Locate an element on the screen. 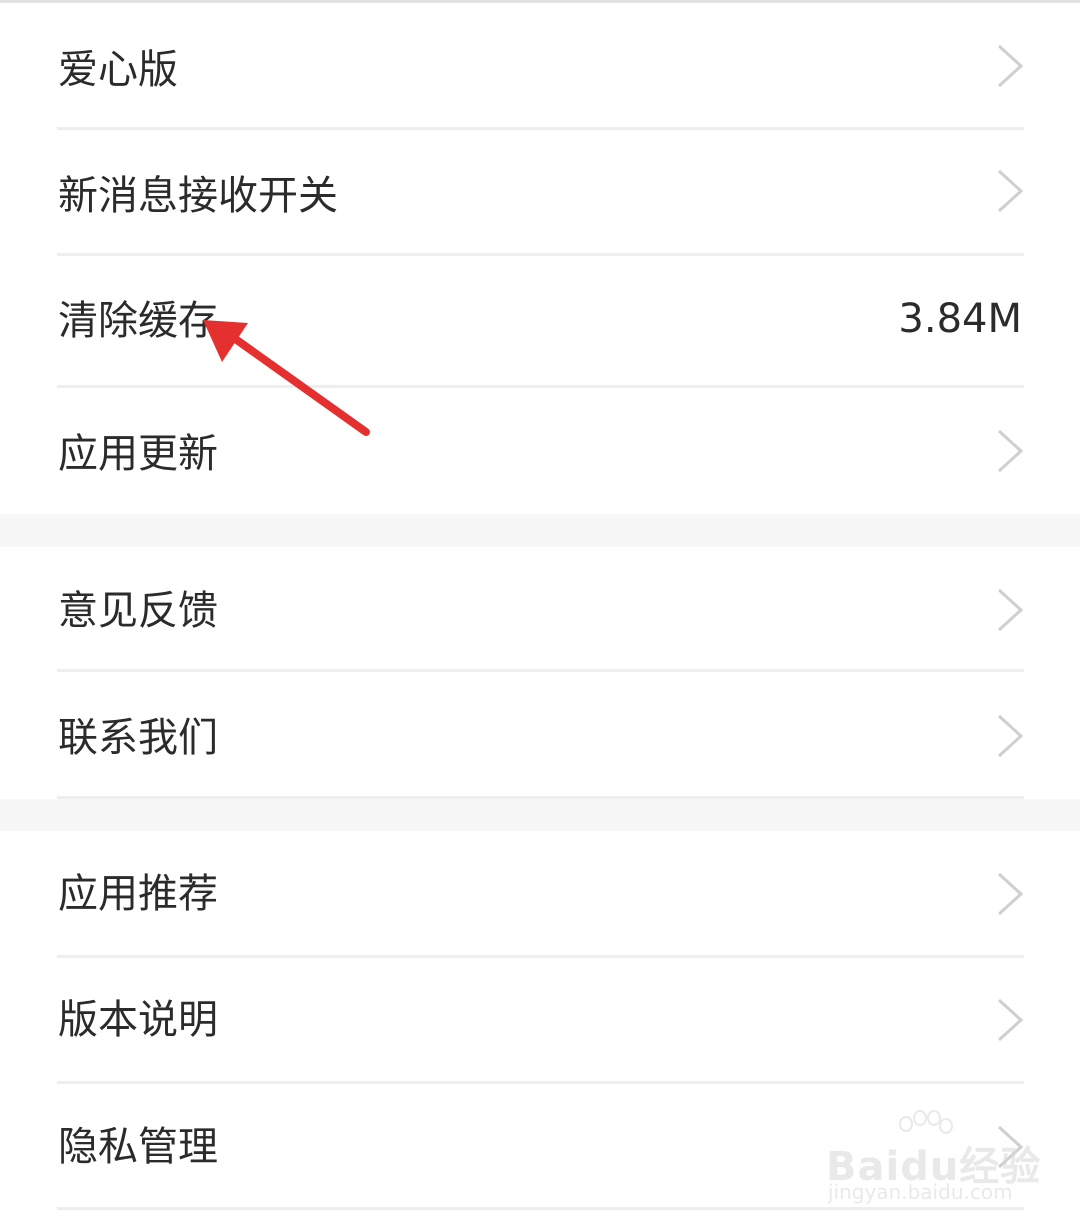  baidu-watermark: Baidu经验 jingyan.baidu.com is located at coordinates (933, 1165).